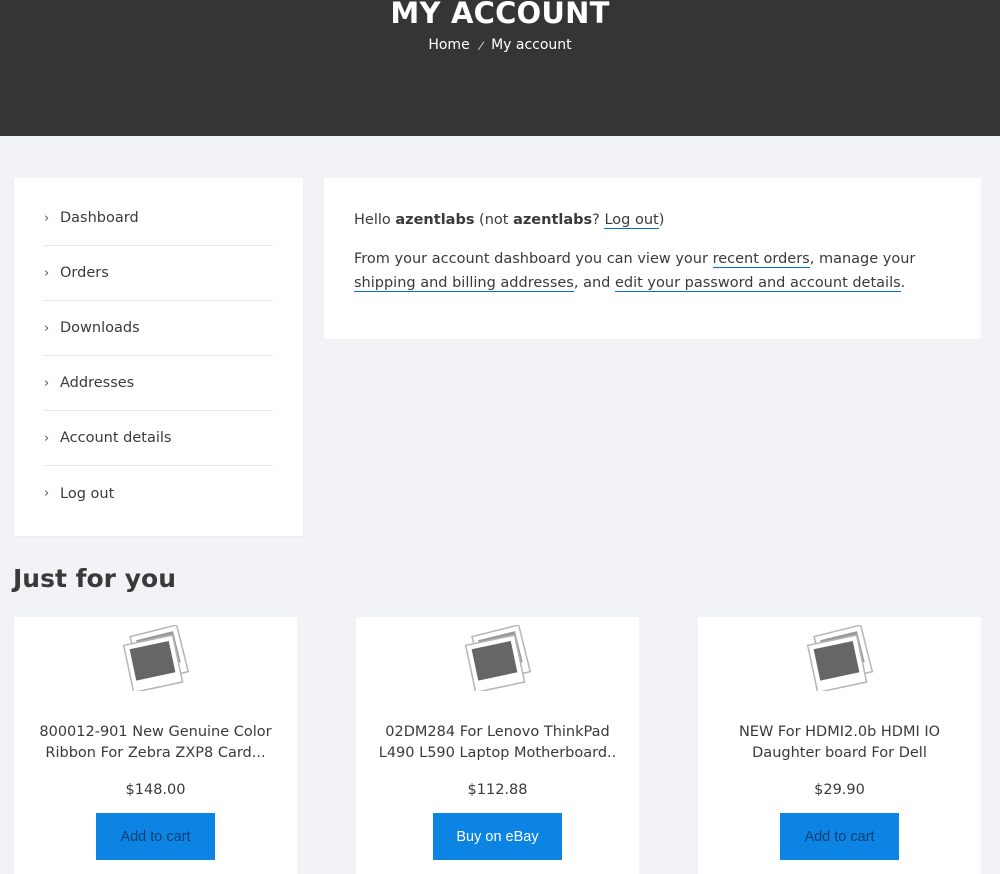 The image size is (1000, 874). What do you see at coordinates (494, 220) in the screenshot?
I see `greeting-text: (not` at bounding box center [494, 220].